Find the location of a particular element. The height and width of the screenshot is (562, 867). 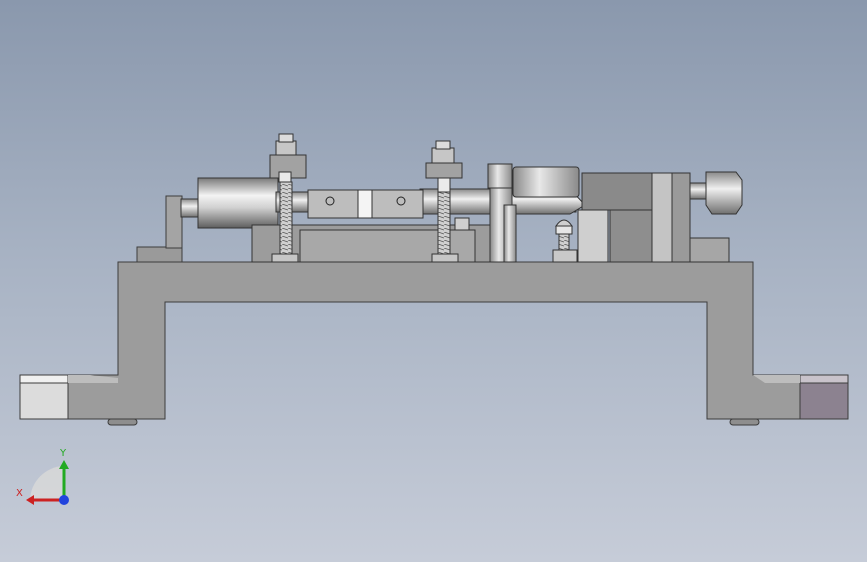

z-axis-dot is located at coordinates (64, 500).